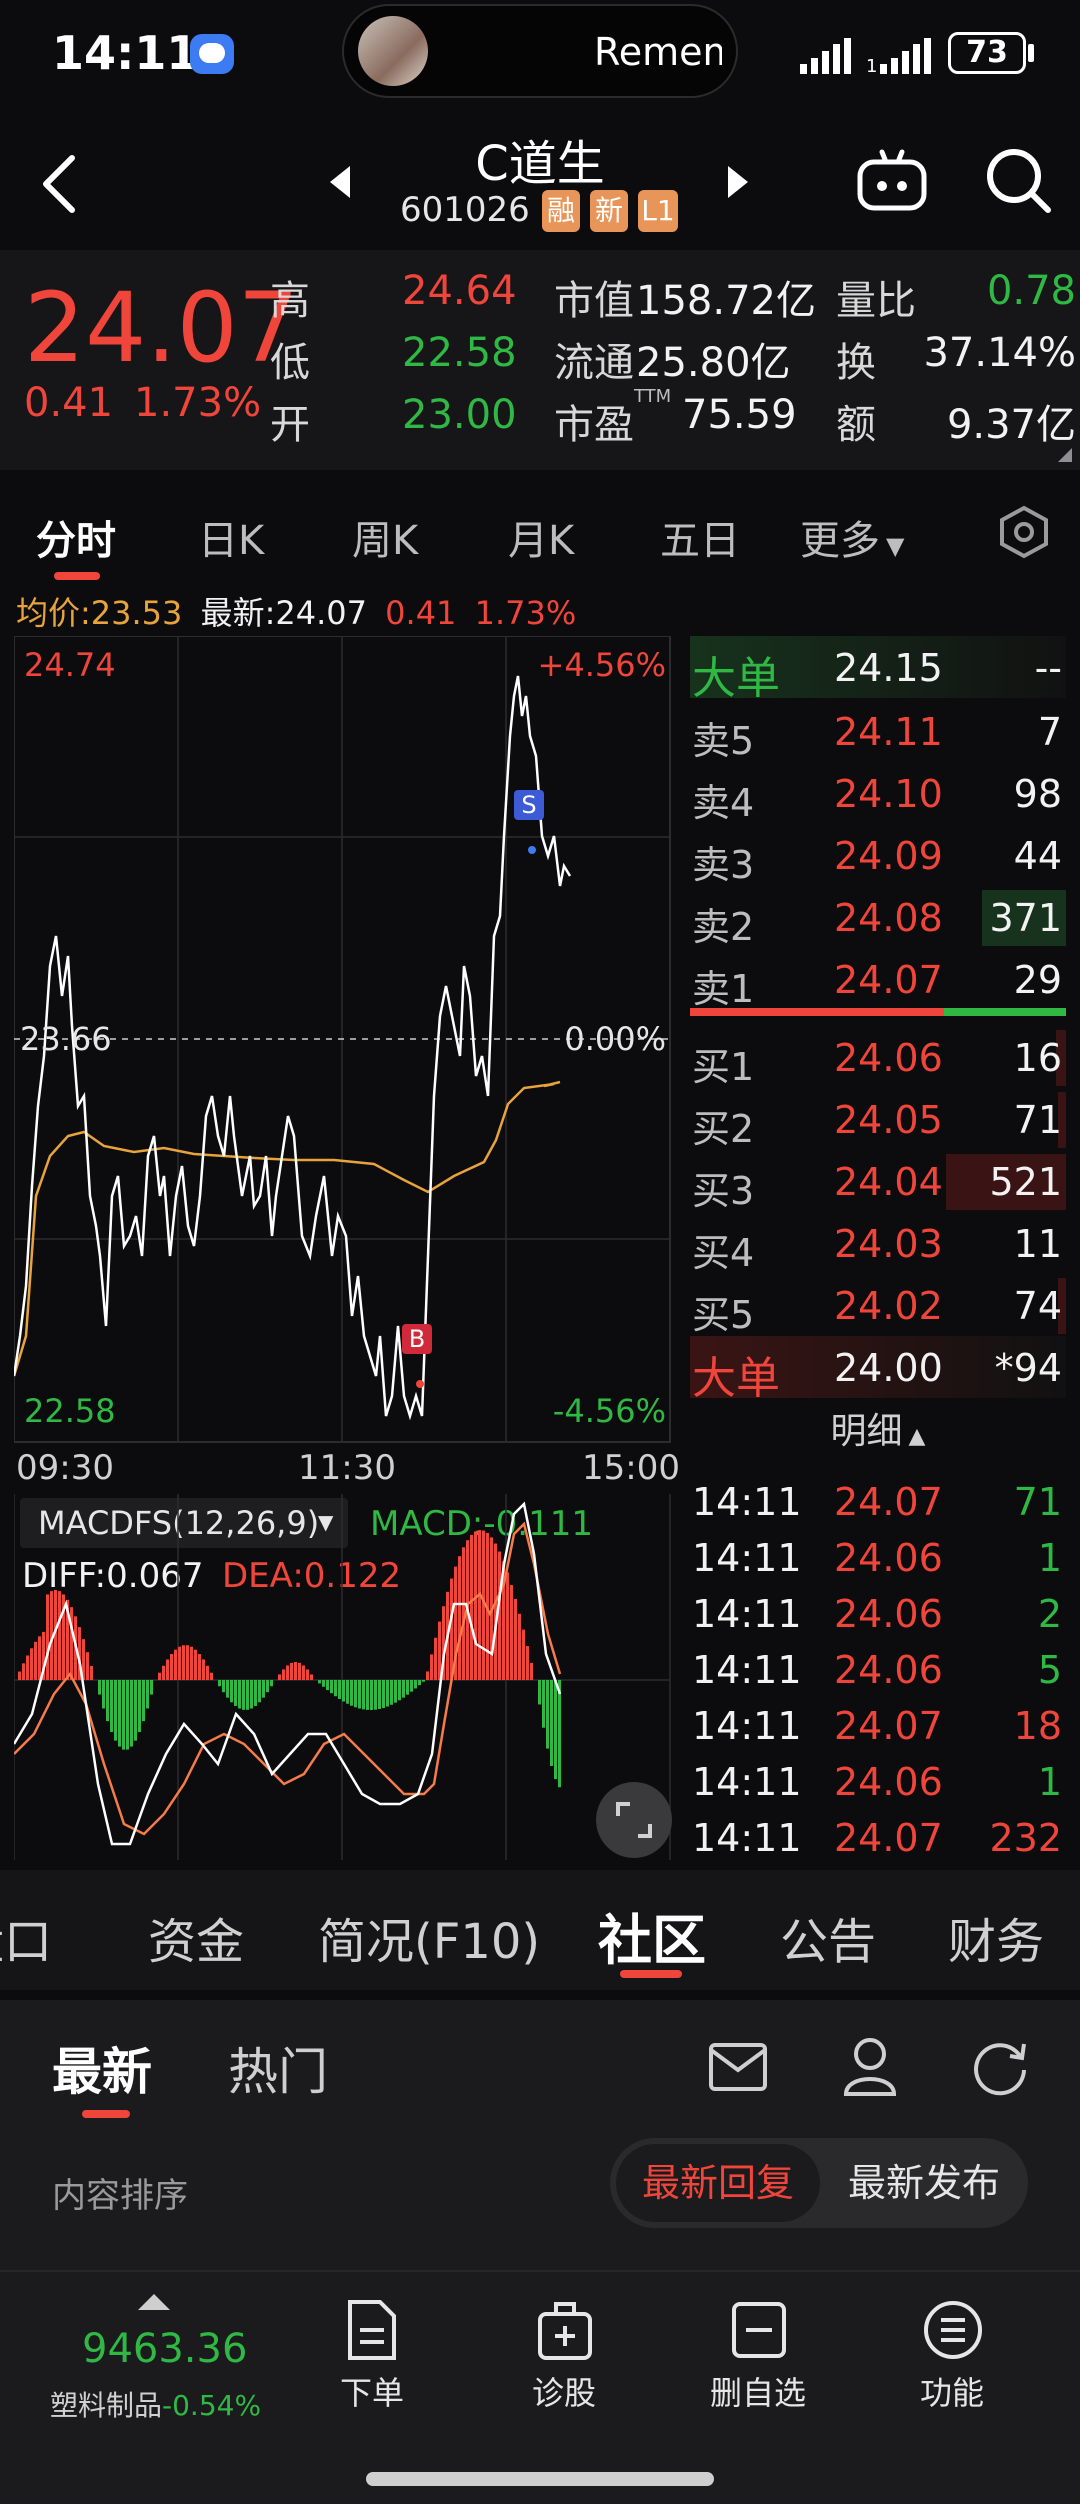  What do you see at coordinates (996, 1937) in the screenshot?
I see `tab-financials: 财务` at bounding box center [996, 1937].